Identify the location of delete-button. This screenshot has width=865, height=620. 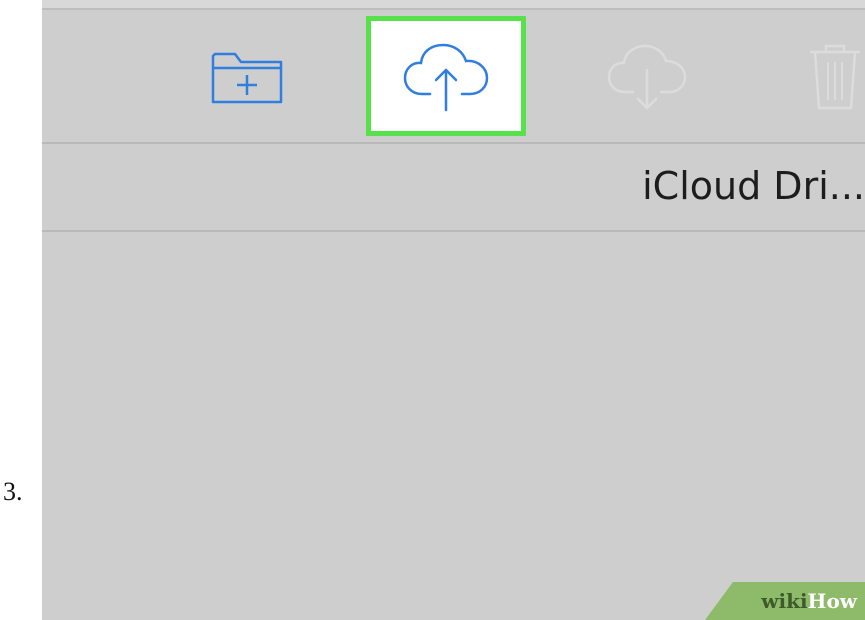
(831, 77).